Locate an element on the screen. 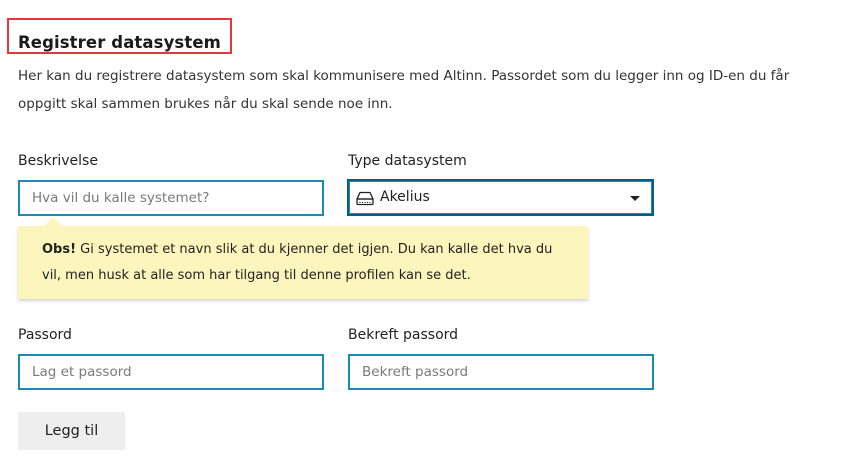  system-type-value: Akelius is located at coordinates (405, 197).